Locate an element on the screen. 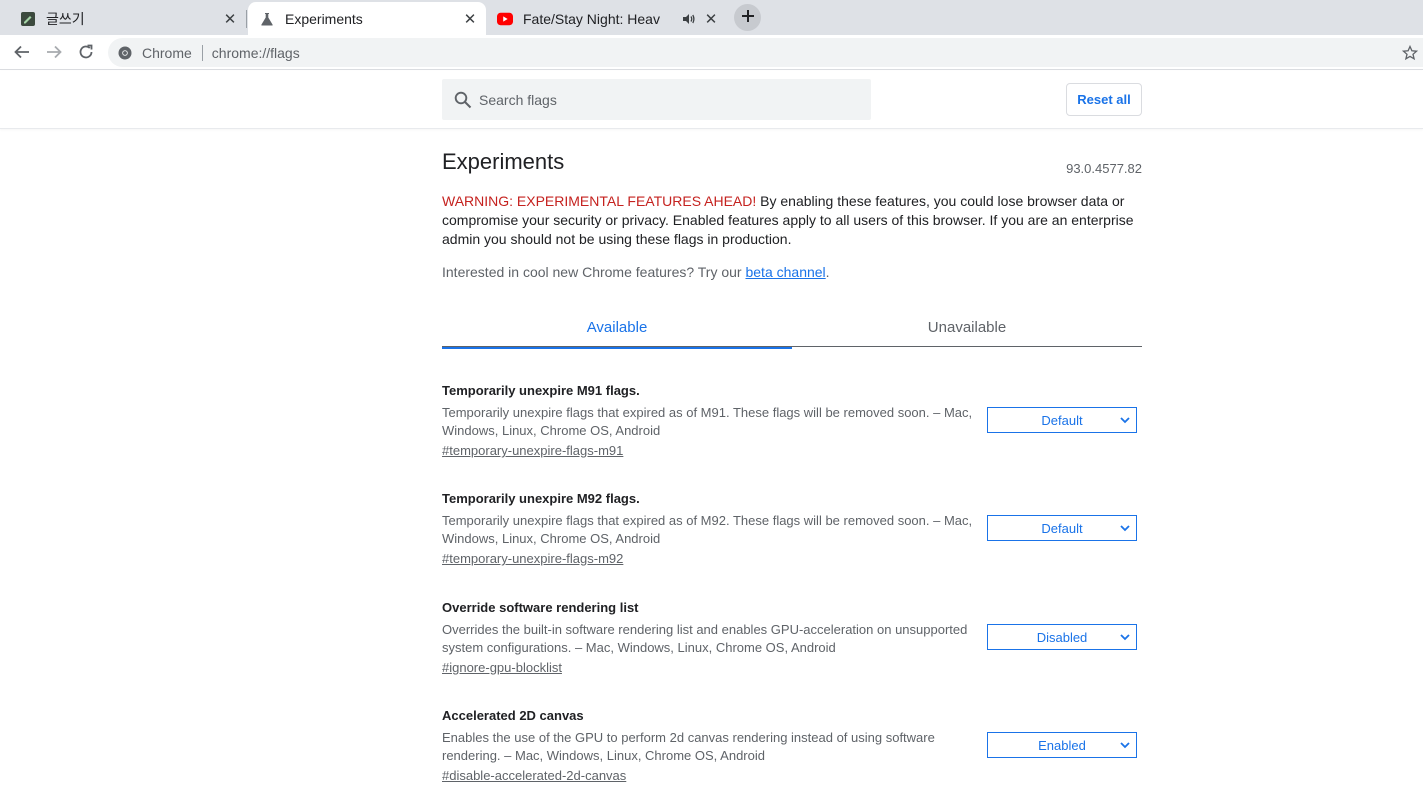 The height and width of the screenshot is (792, 1423). select-value: Enabled is located at coordinates (1062, 745).